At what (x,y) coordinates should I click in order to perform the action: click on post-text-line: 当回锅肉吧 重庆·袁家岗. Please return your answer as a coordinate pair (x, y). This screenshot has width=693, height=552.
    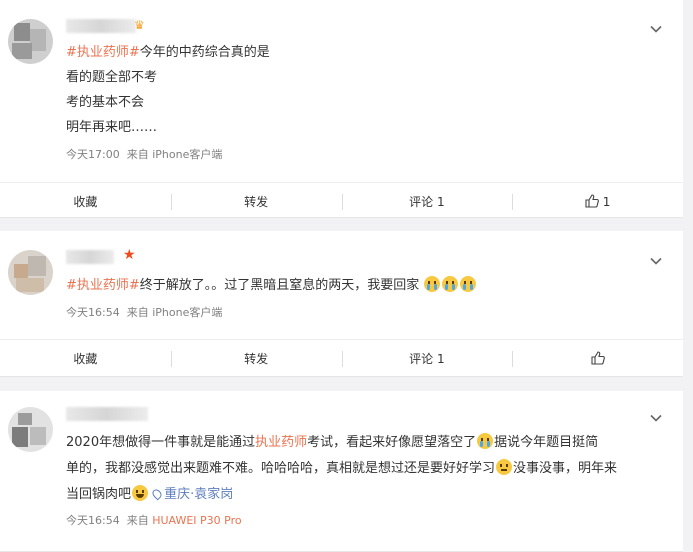
    Looking at the image, I should click on (150, 493).